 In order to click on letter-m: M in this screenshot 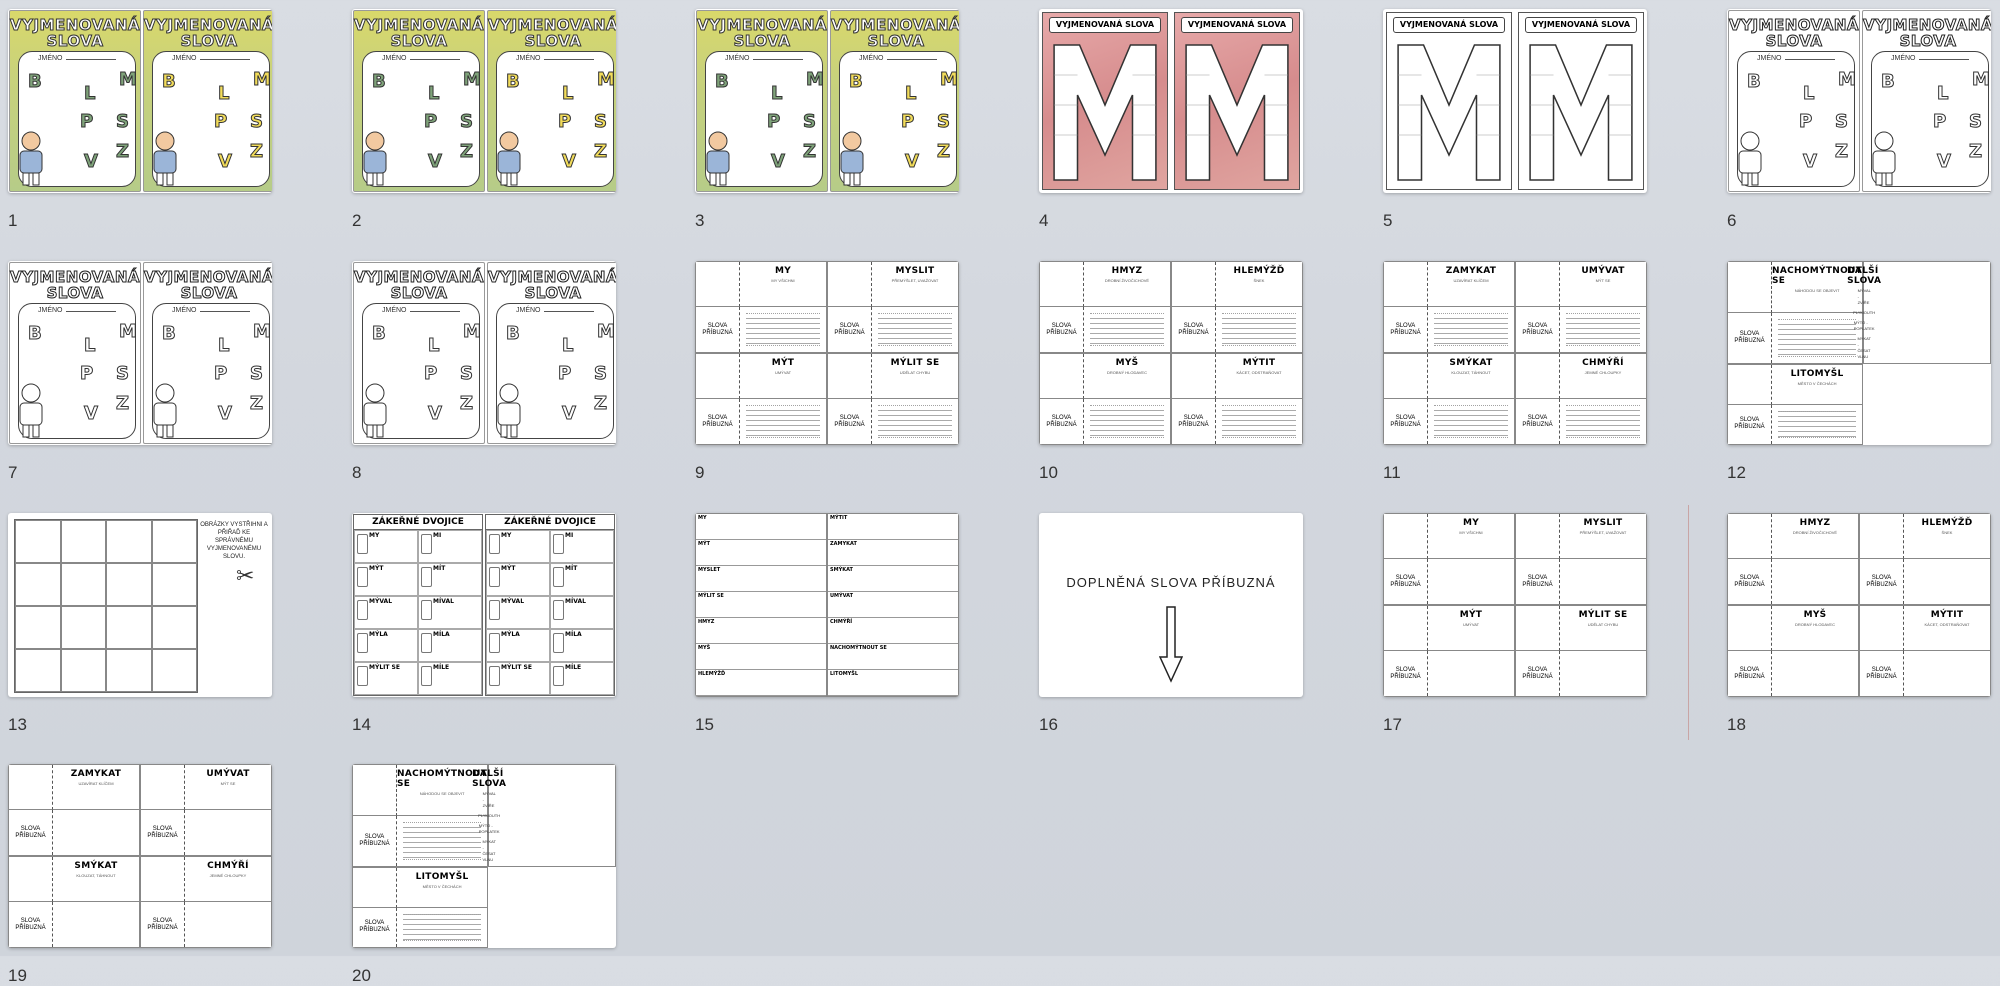, I will do `click(606, 80)`.